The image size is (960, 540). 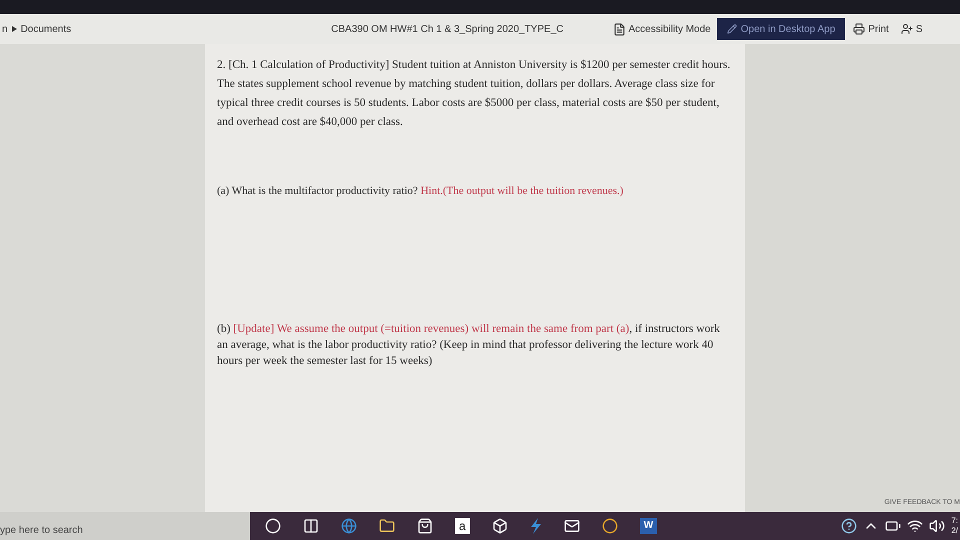 I want to click on search-field: ype here to search, so click(x=125, y=526).